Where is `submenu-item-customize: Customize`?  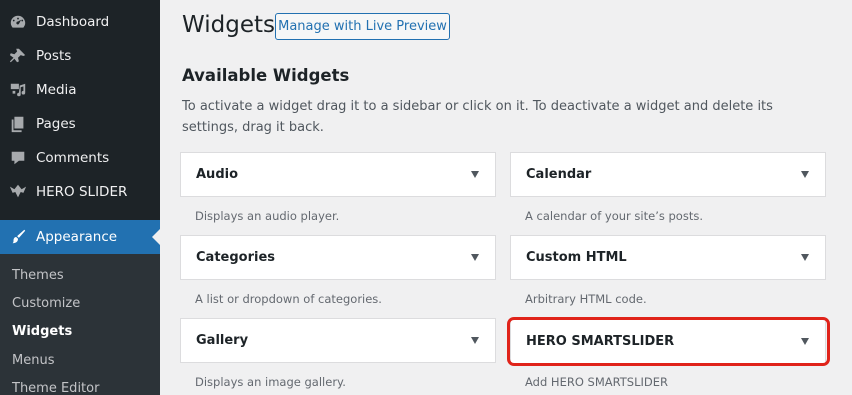
submenu-item-customize: Customize is located at coordinates (46, 303).